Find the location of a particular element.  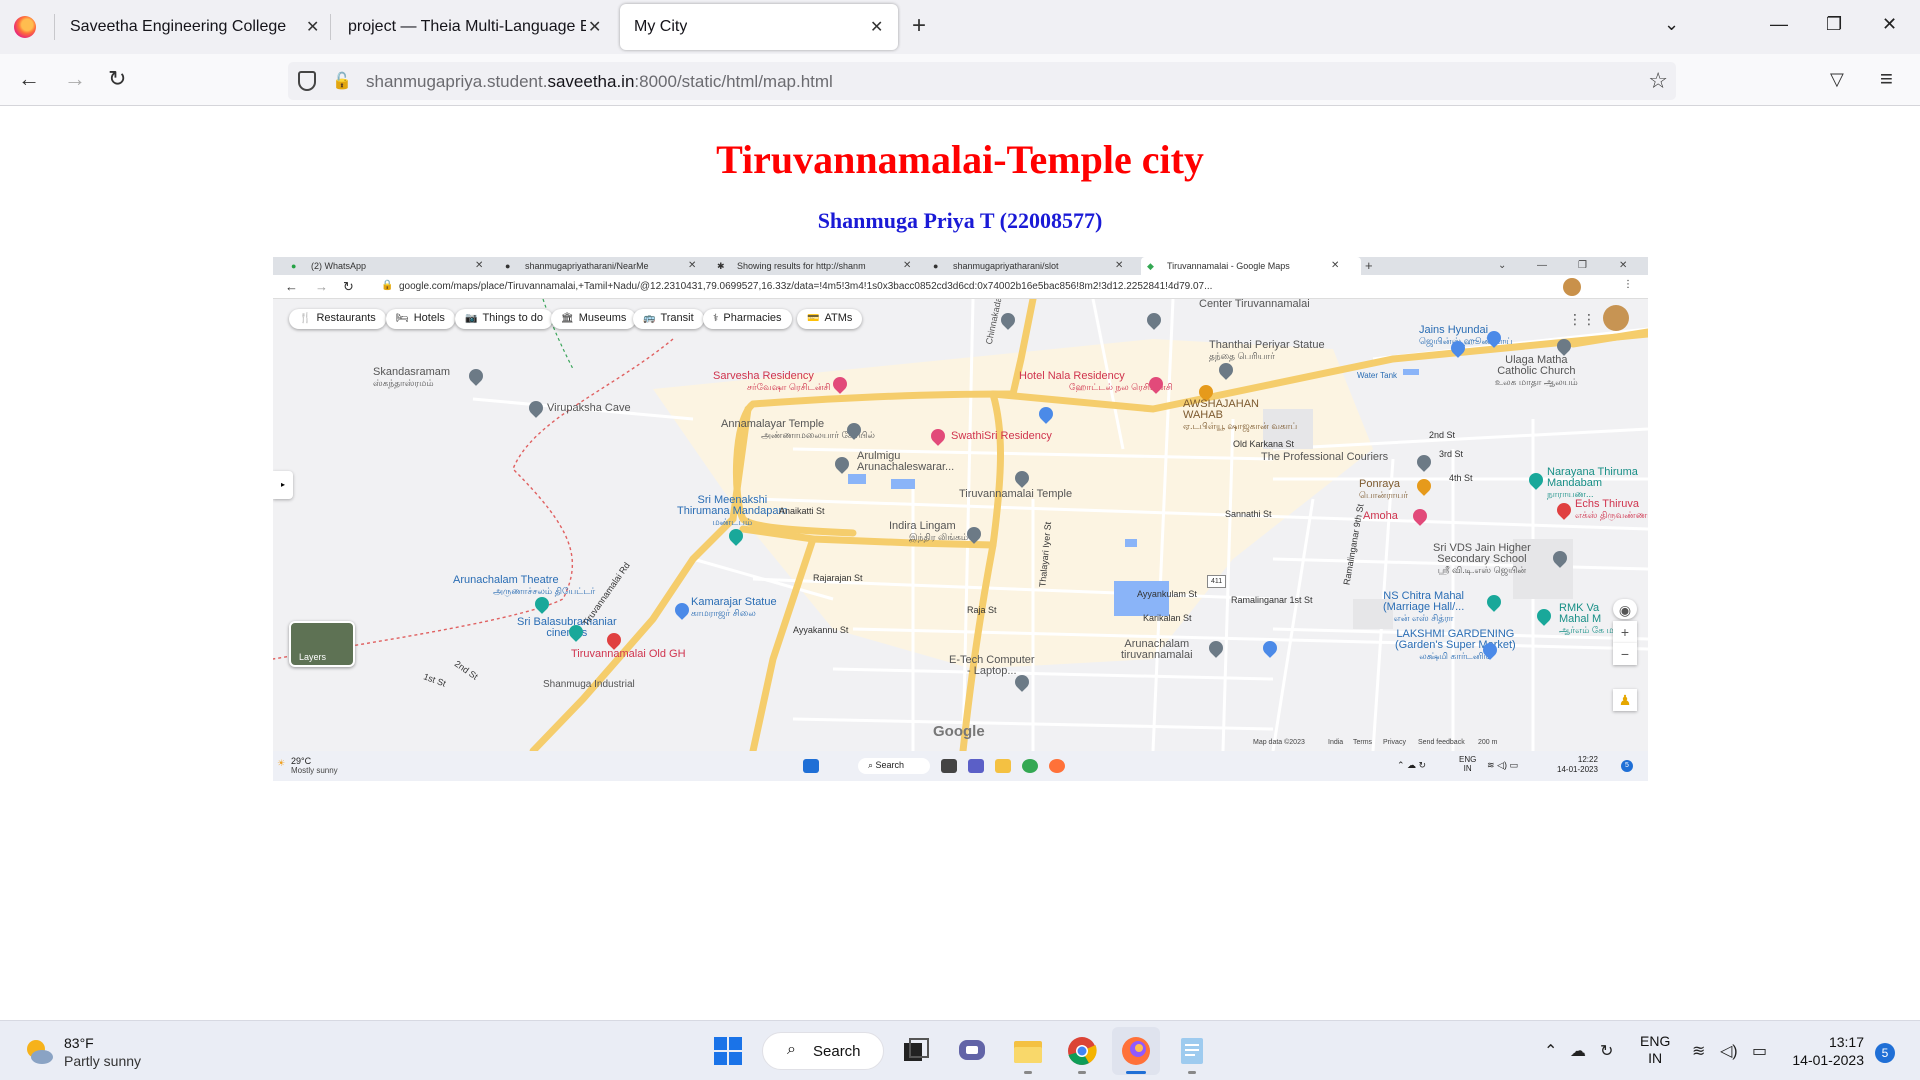

privacy-link: Privacy is located at coordinates (1394, 742).